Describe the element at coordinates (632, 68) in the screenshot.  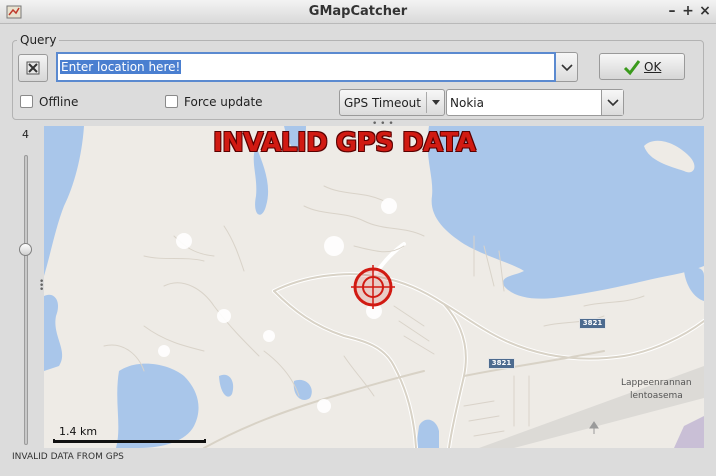
I see `check-icon` at that location.